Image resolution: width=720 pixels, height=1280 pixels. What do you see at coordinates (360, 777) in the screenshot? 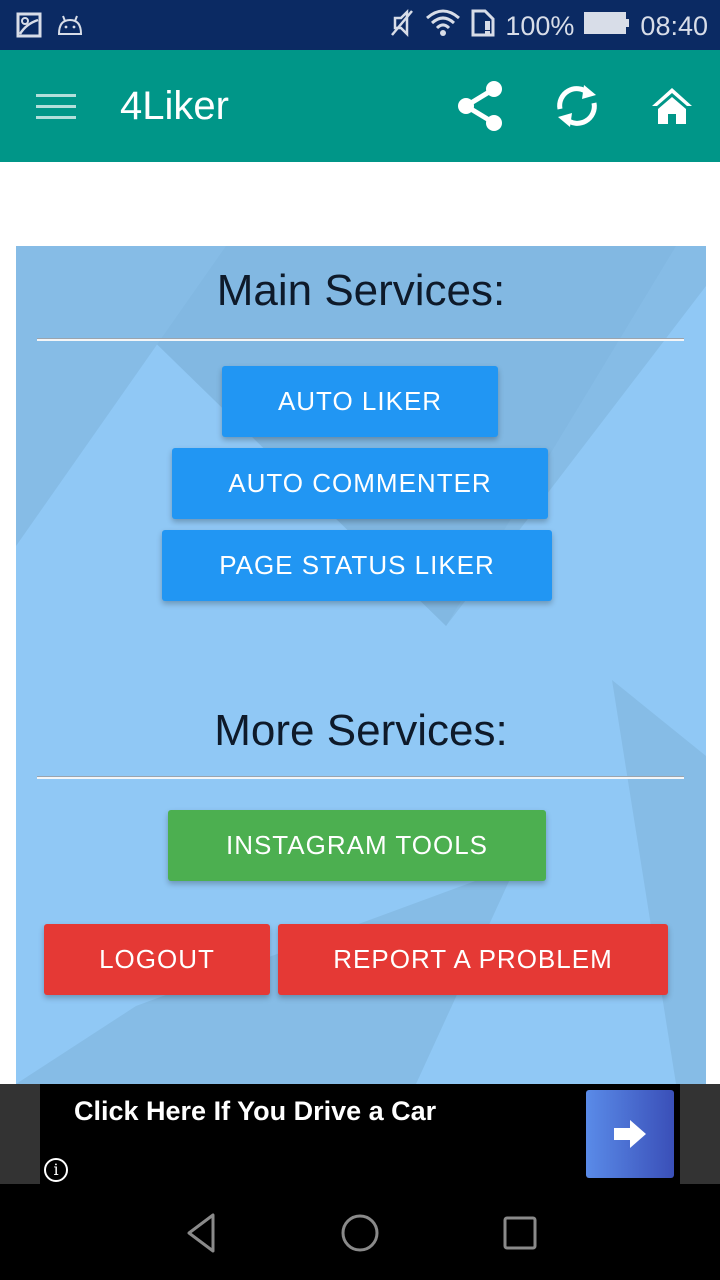
I see `more-services-divider` at bounding box center [360, 777].